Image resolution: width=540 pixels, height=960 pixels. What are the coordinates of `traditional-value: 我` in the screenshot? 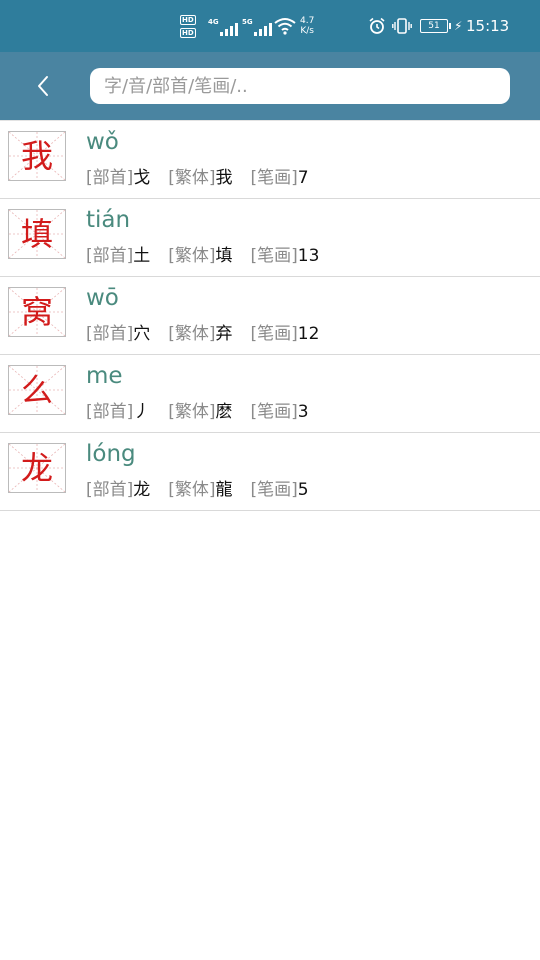 It's located at (224, 178).